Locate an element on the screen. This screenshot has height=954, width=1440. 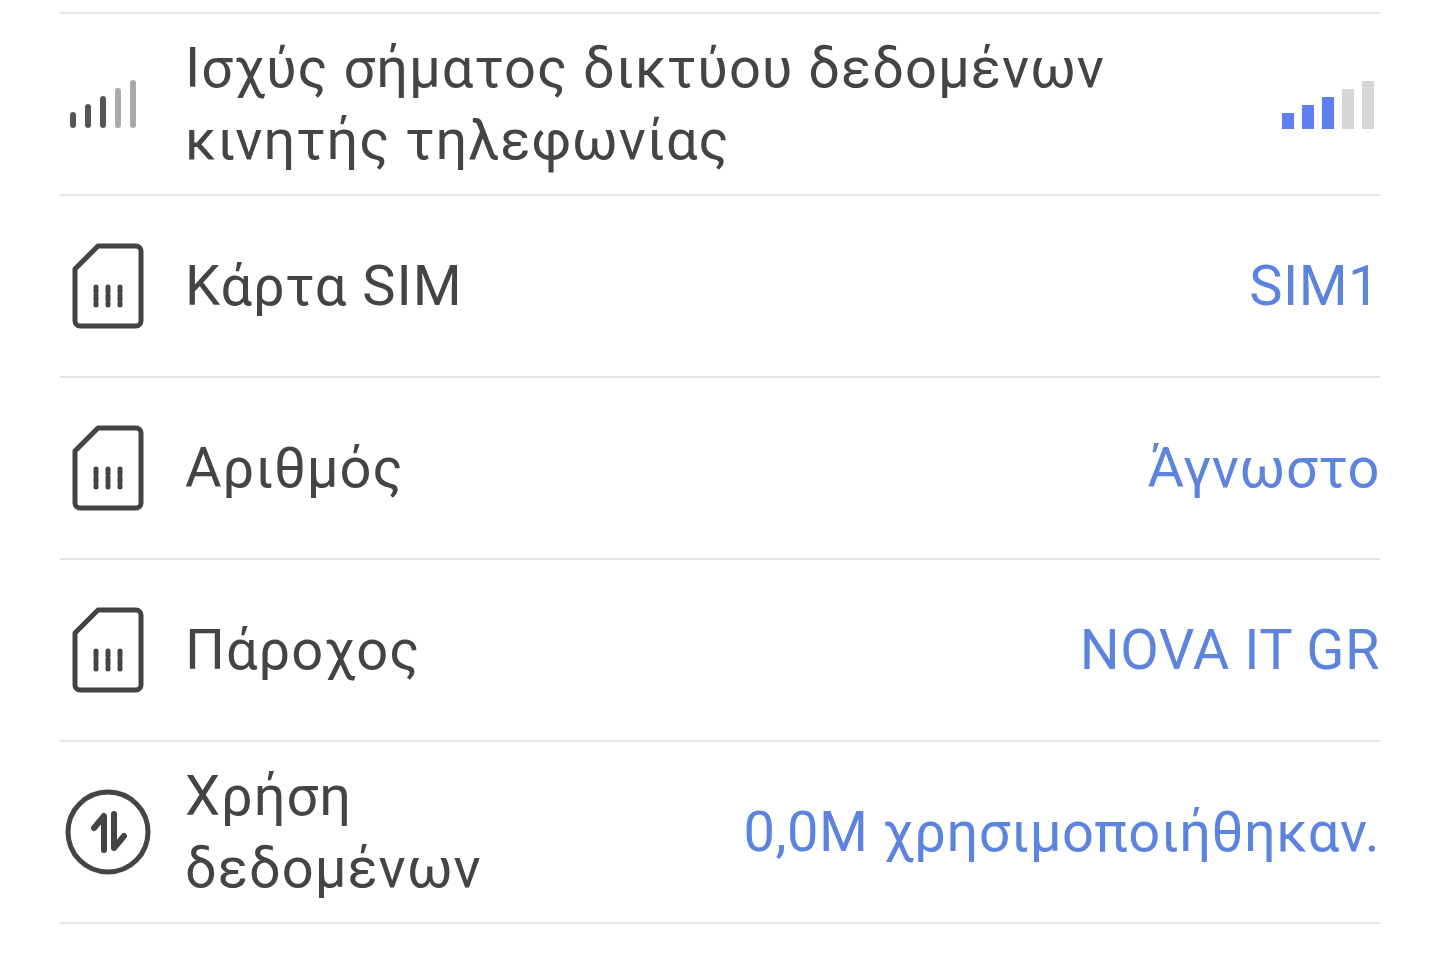
setting-value: Άγνωστο is located at coordinates (1263, 468).